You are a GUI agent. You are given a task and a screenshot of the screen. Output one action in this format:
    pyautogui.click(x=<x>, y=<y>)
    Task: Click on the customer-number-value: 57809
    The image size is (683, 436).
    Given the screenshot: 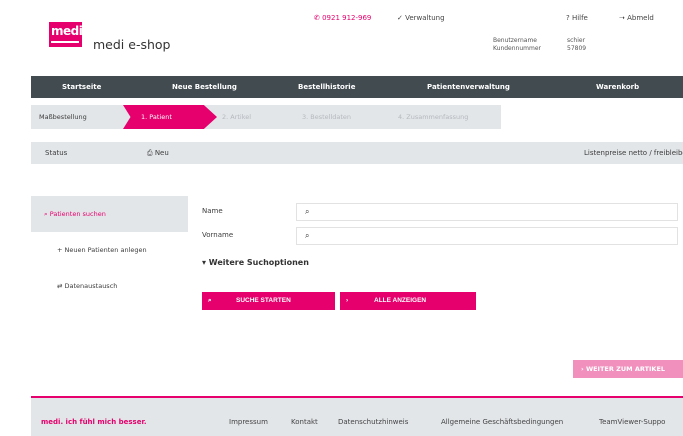 What is the action you would take?
    pyautogui.click(x=577, y=48)
    